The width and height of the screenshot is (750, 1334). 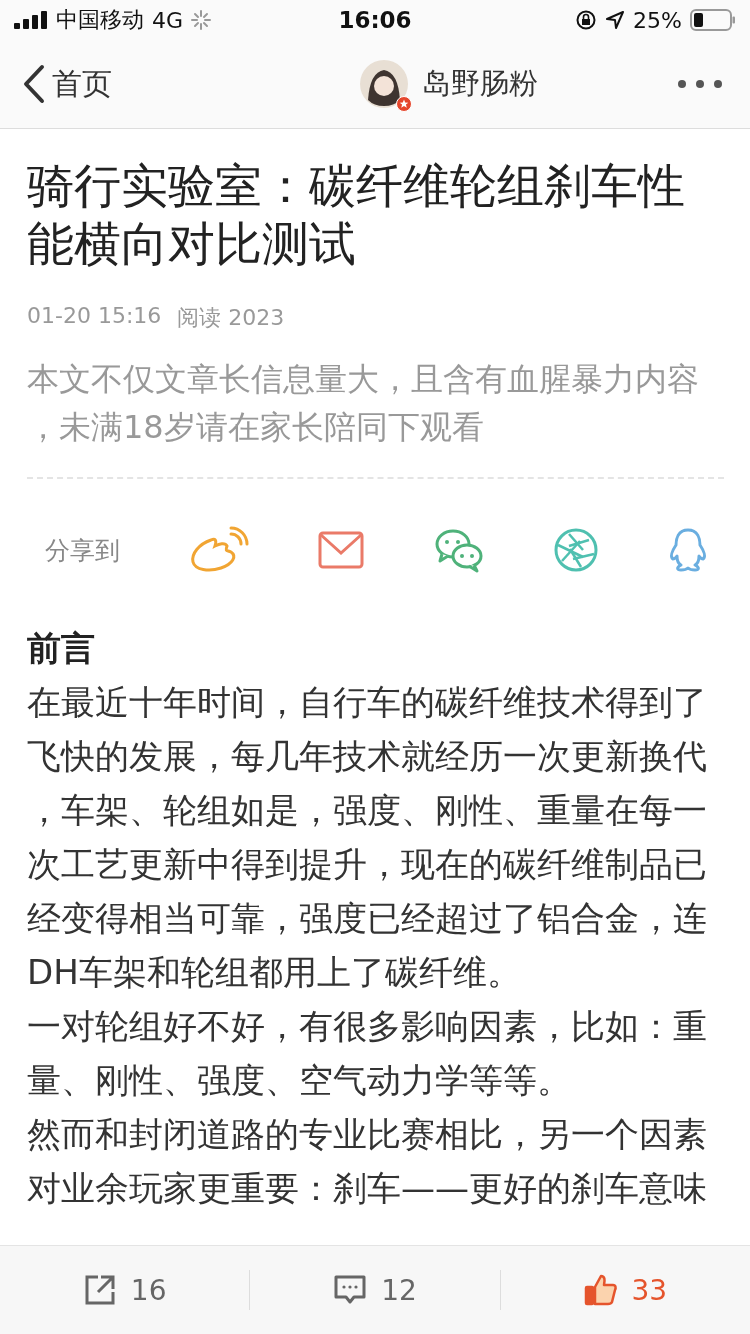 I want to click on loading-icon, so click(x=201, y=20).